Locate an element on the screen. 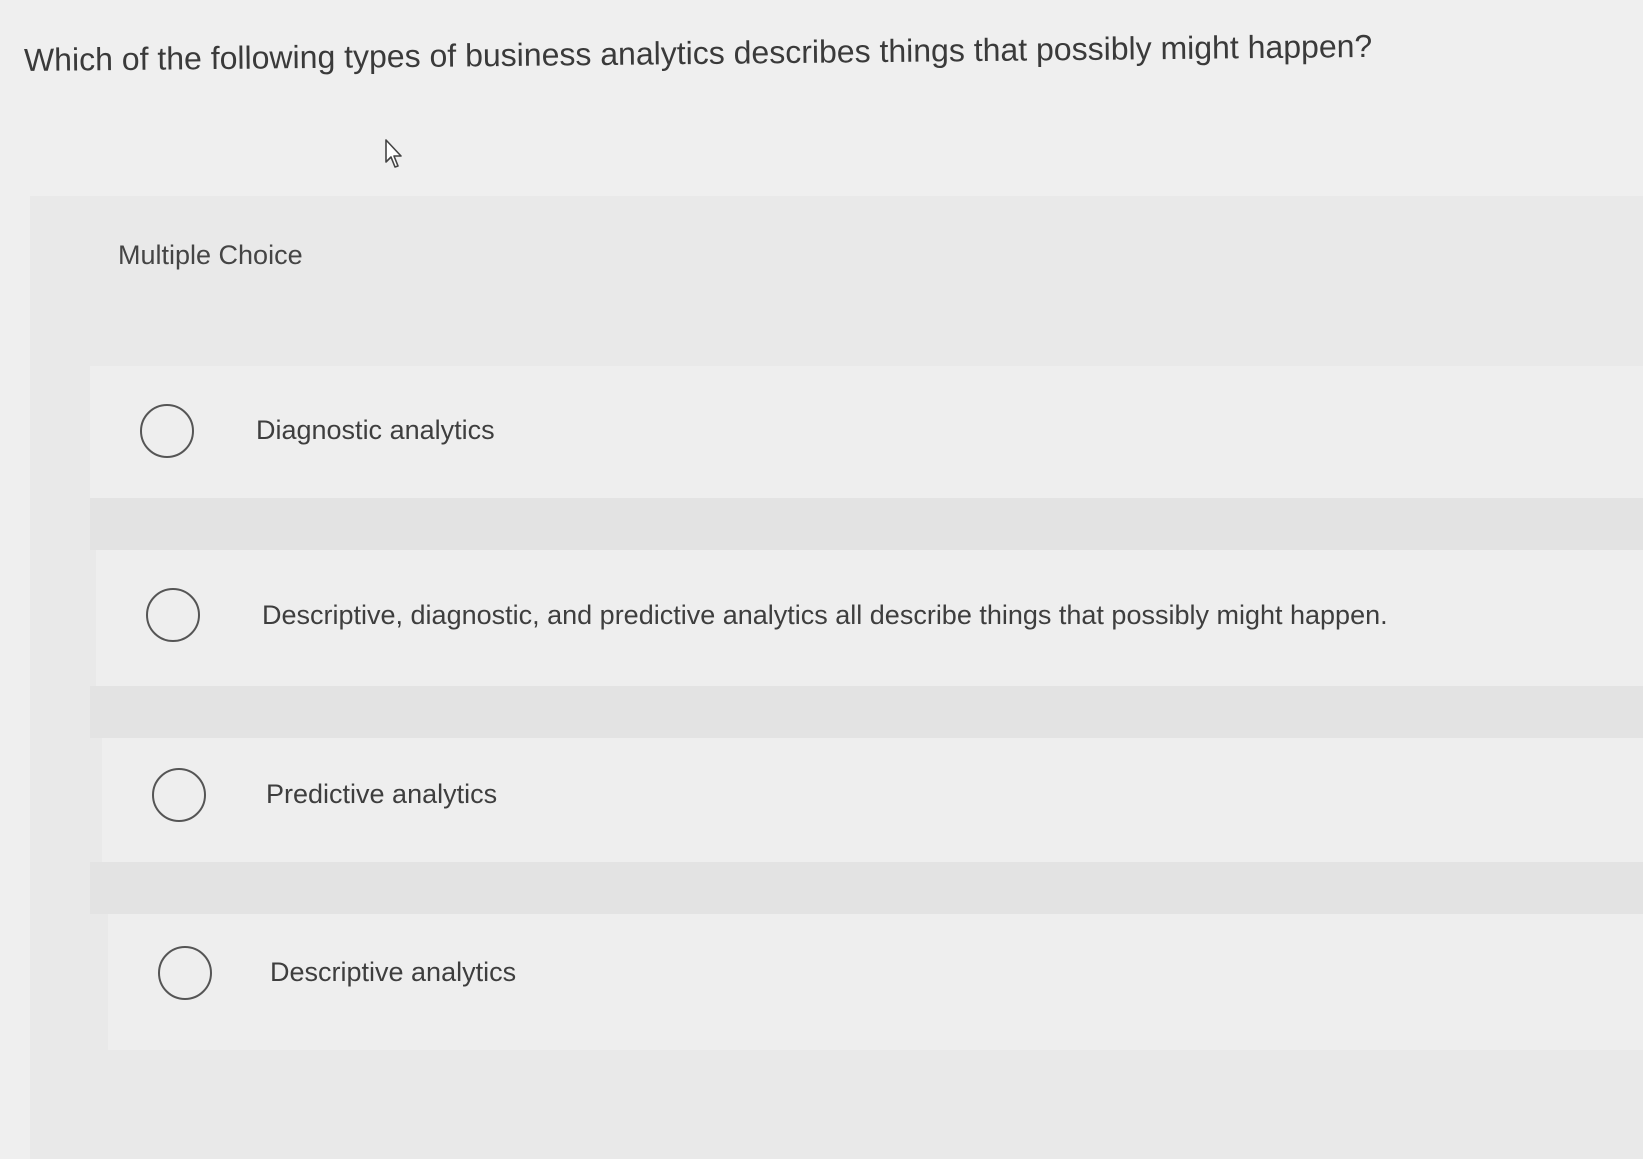 The height and width of the screenshot is (1159, 1643). choice-label: Descriptive analytics is located at coordinates (393, 972).